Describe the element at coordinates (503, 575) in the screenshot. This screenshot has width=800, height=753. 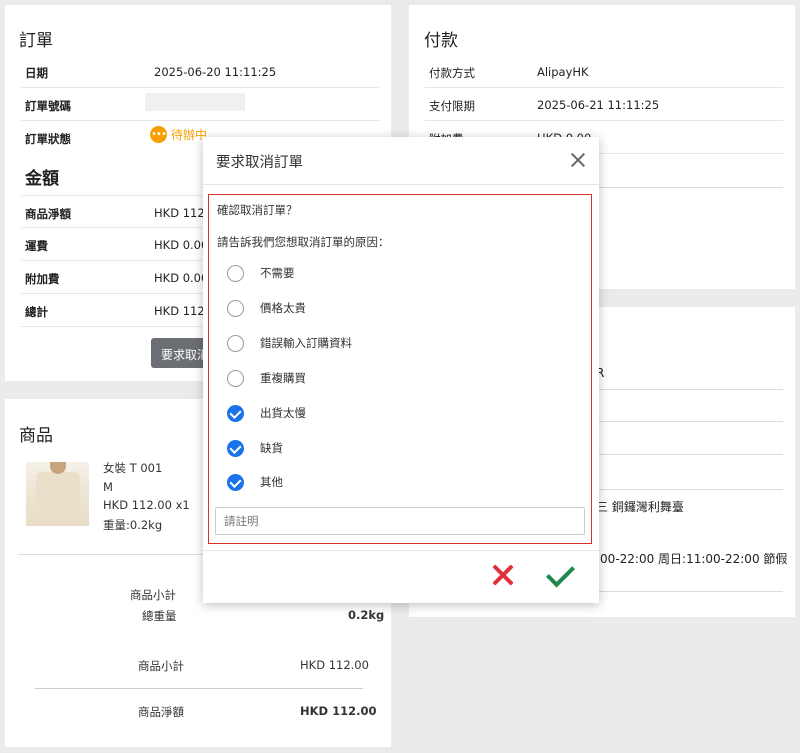
I see `cancel-x-icon` at that location.